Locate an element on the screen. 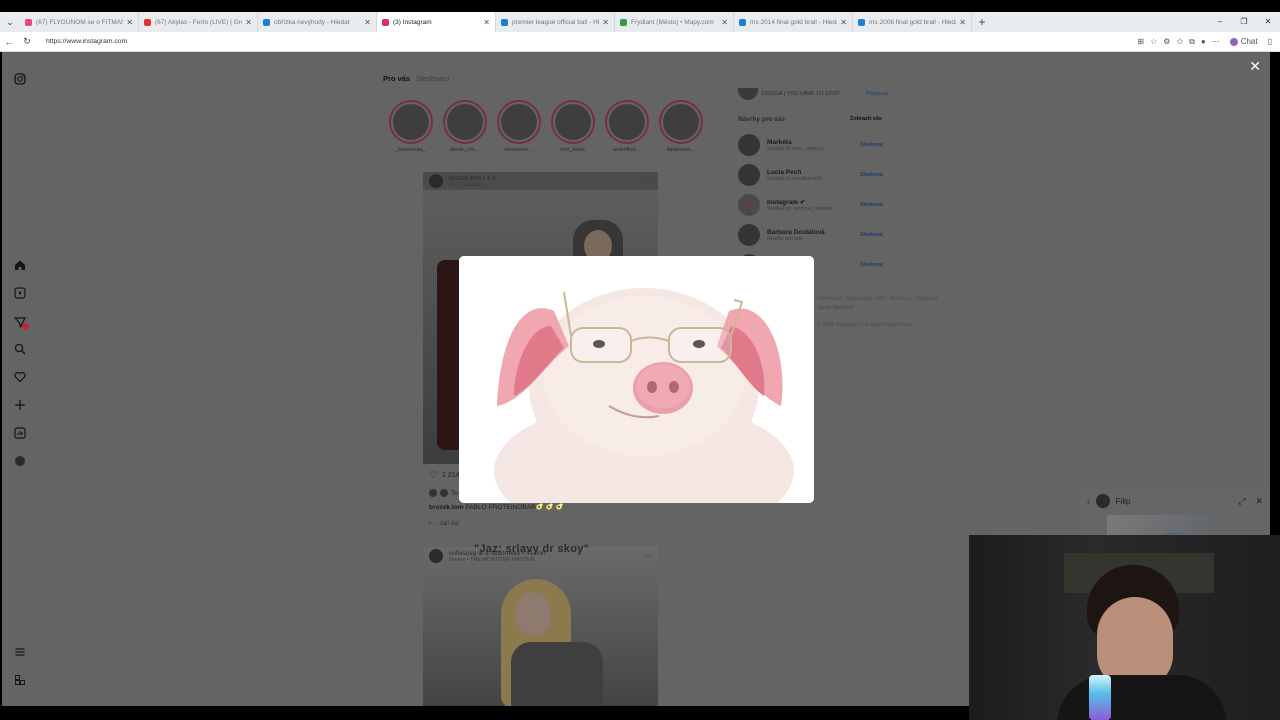  plus-icon is located at coordinates (20, 405).